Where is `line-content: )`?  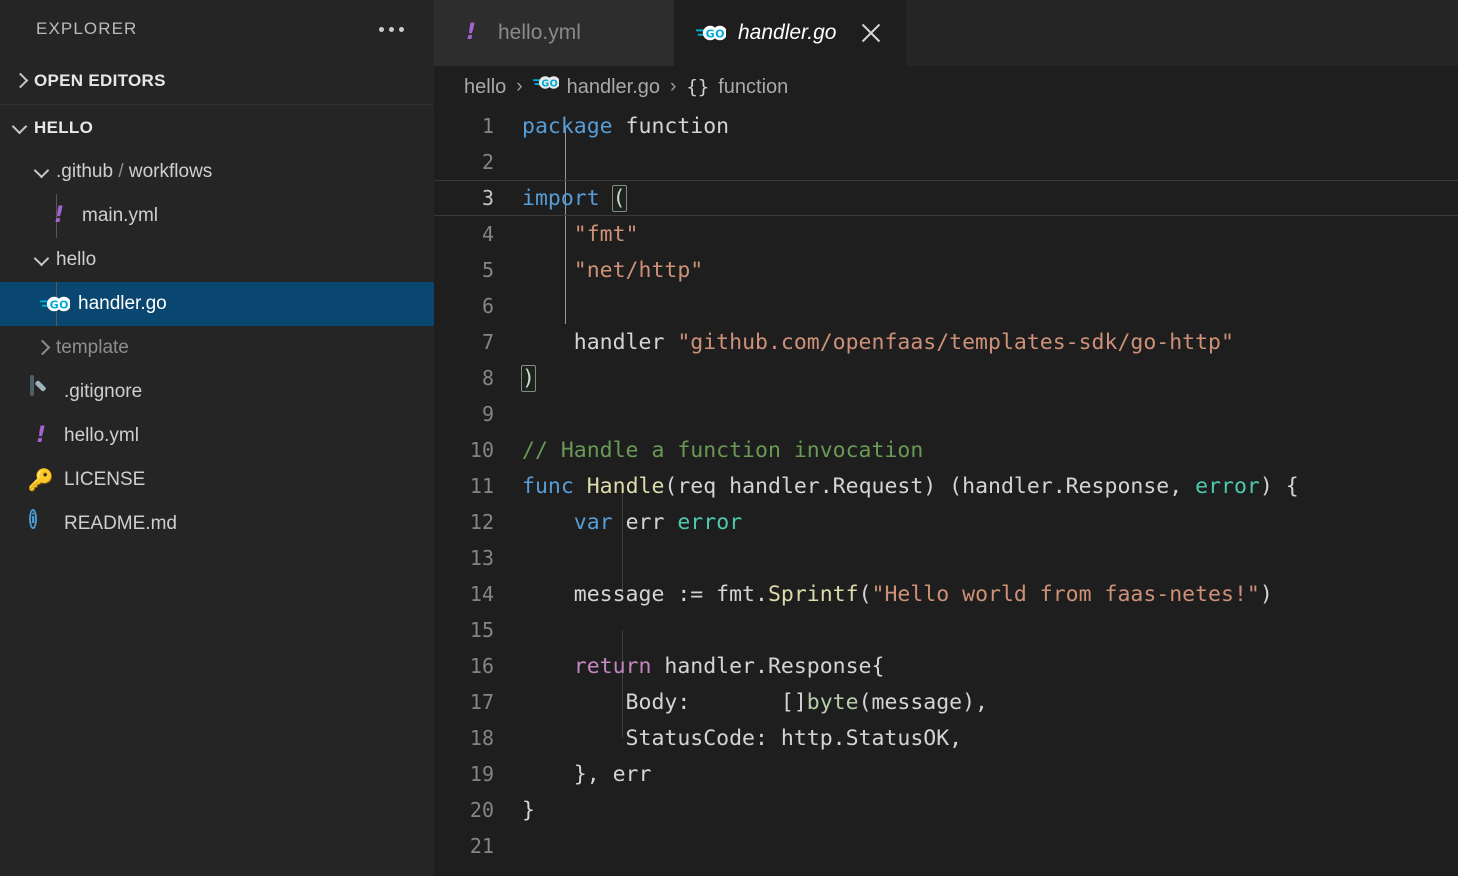 line-content: ) is located at coordinates (528, 378).